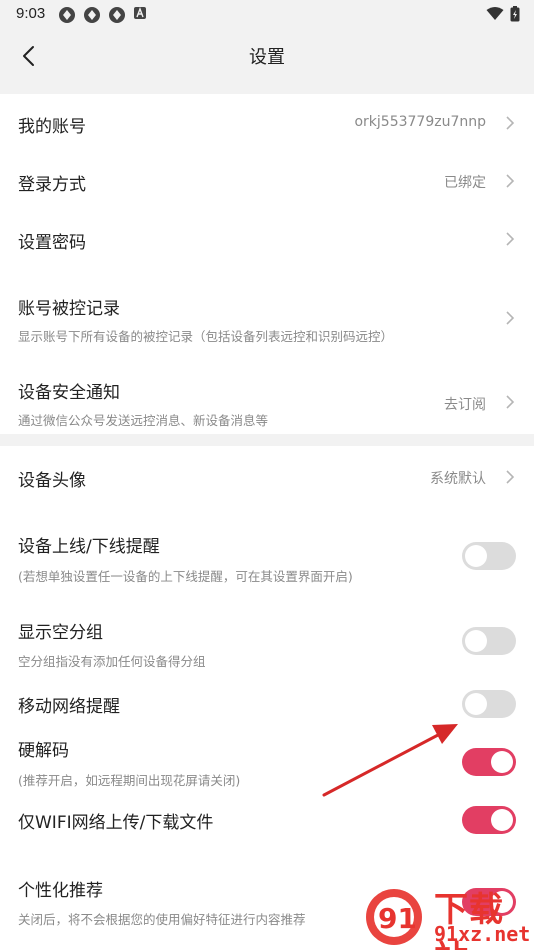  I want to click on mobile-network-toggle, so click(489, 704).